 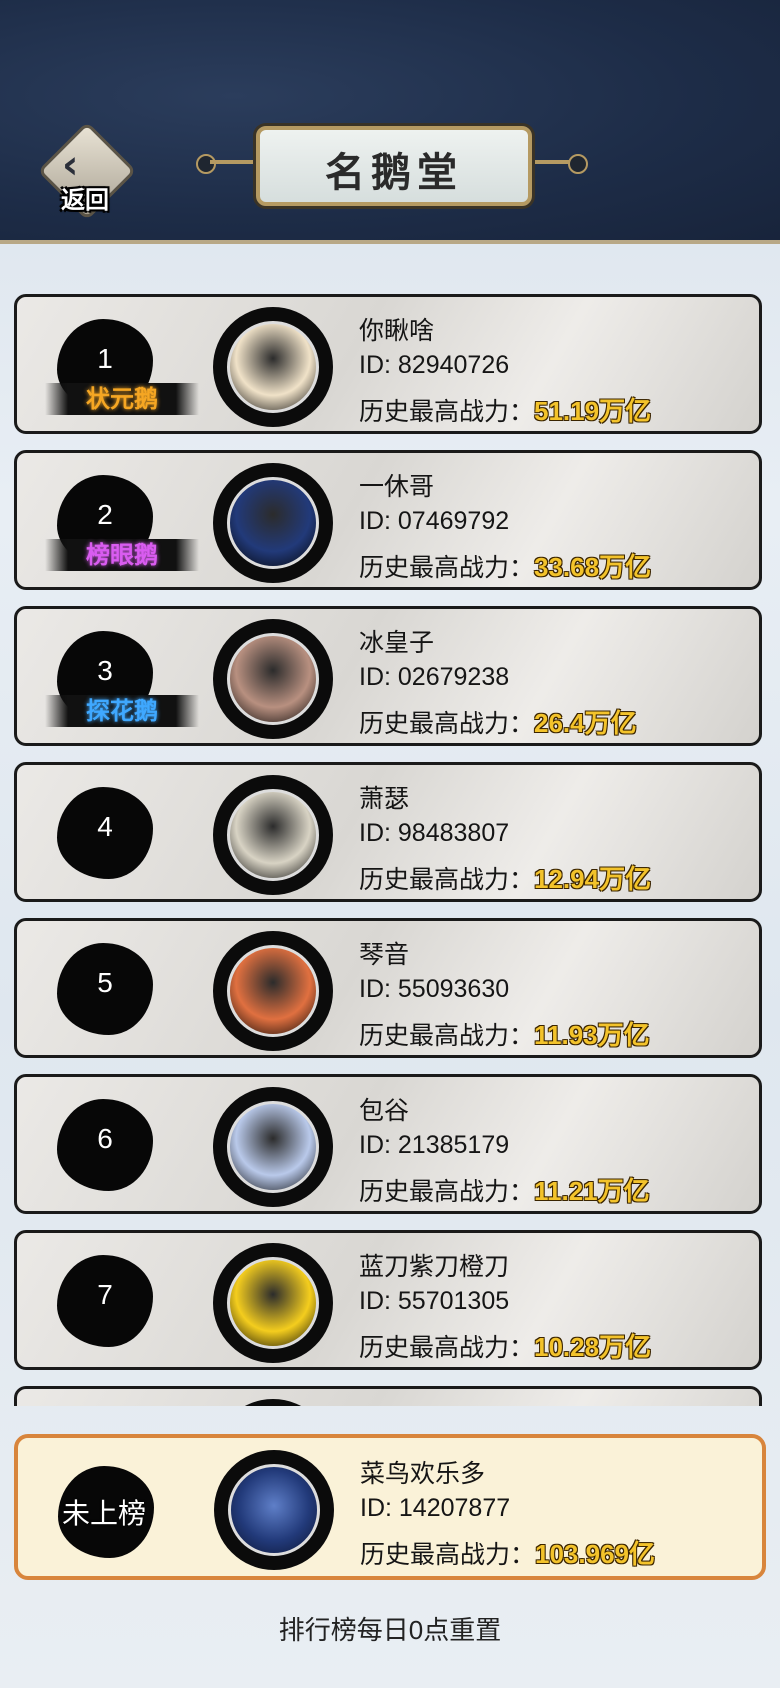 I want to click on player-id: ID: 82940726, so click(x=434, y=365).